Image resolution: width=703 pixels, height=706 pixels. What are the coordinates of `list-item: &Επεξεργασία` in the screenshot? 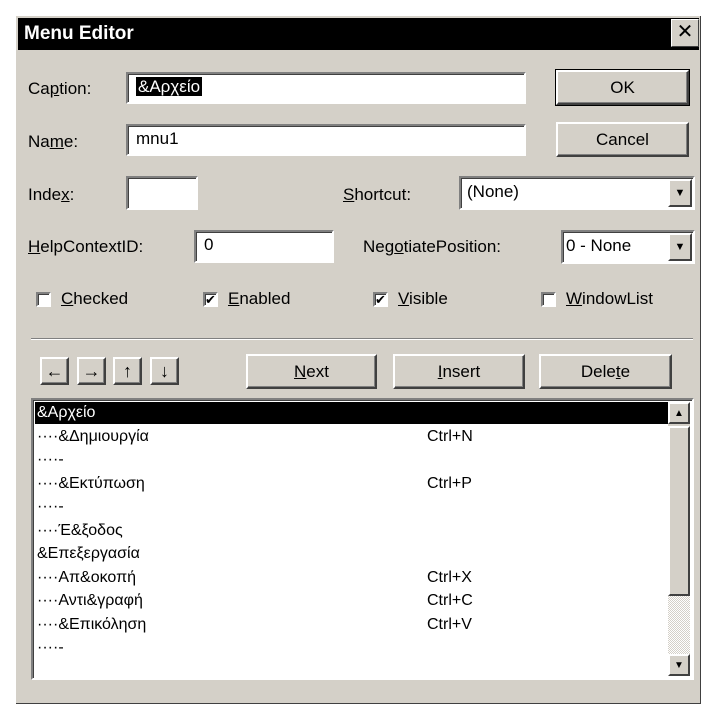 It's located at (351, 554).